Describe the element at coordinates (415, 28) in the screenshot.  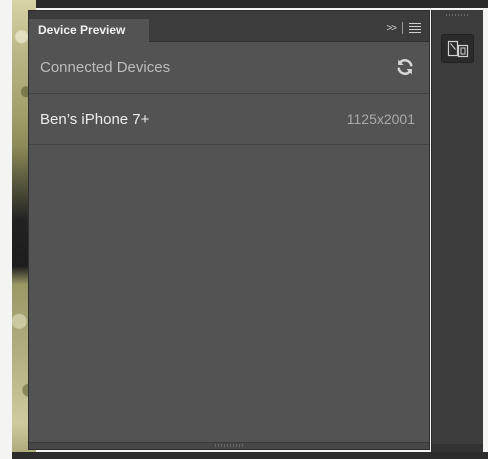
I see `hamburger-menu-icon` at that location.